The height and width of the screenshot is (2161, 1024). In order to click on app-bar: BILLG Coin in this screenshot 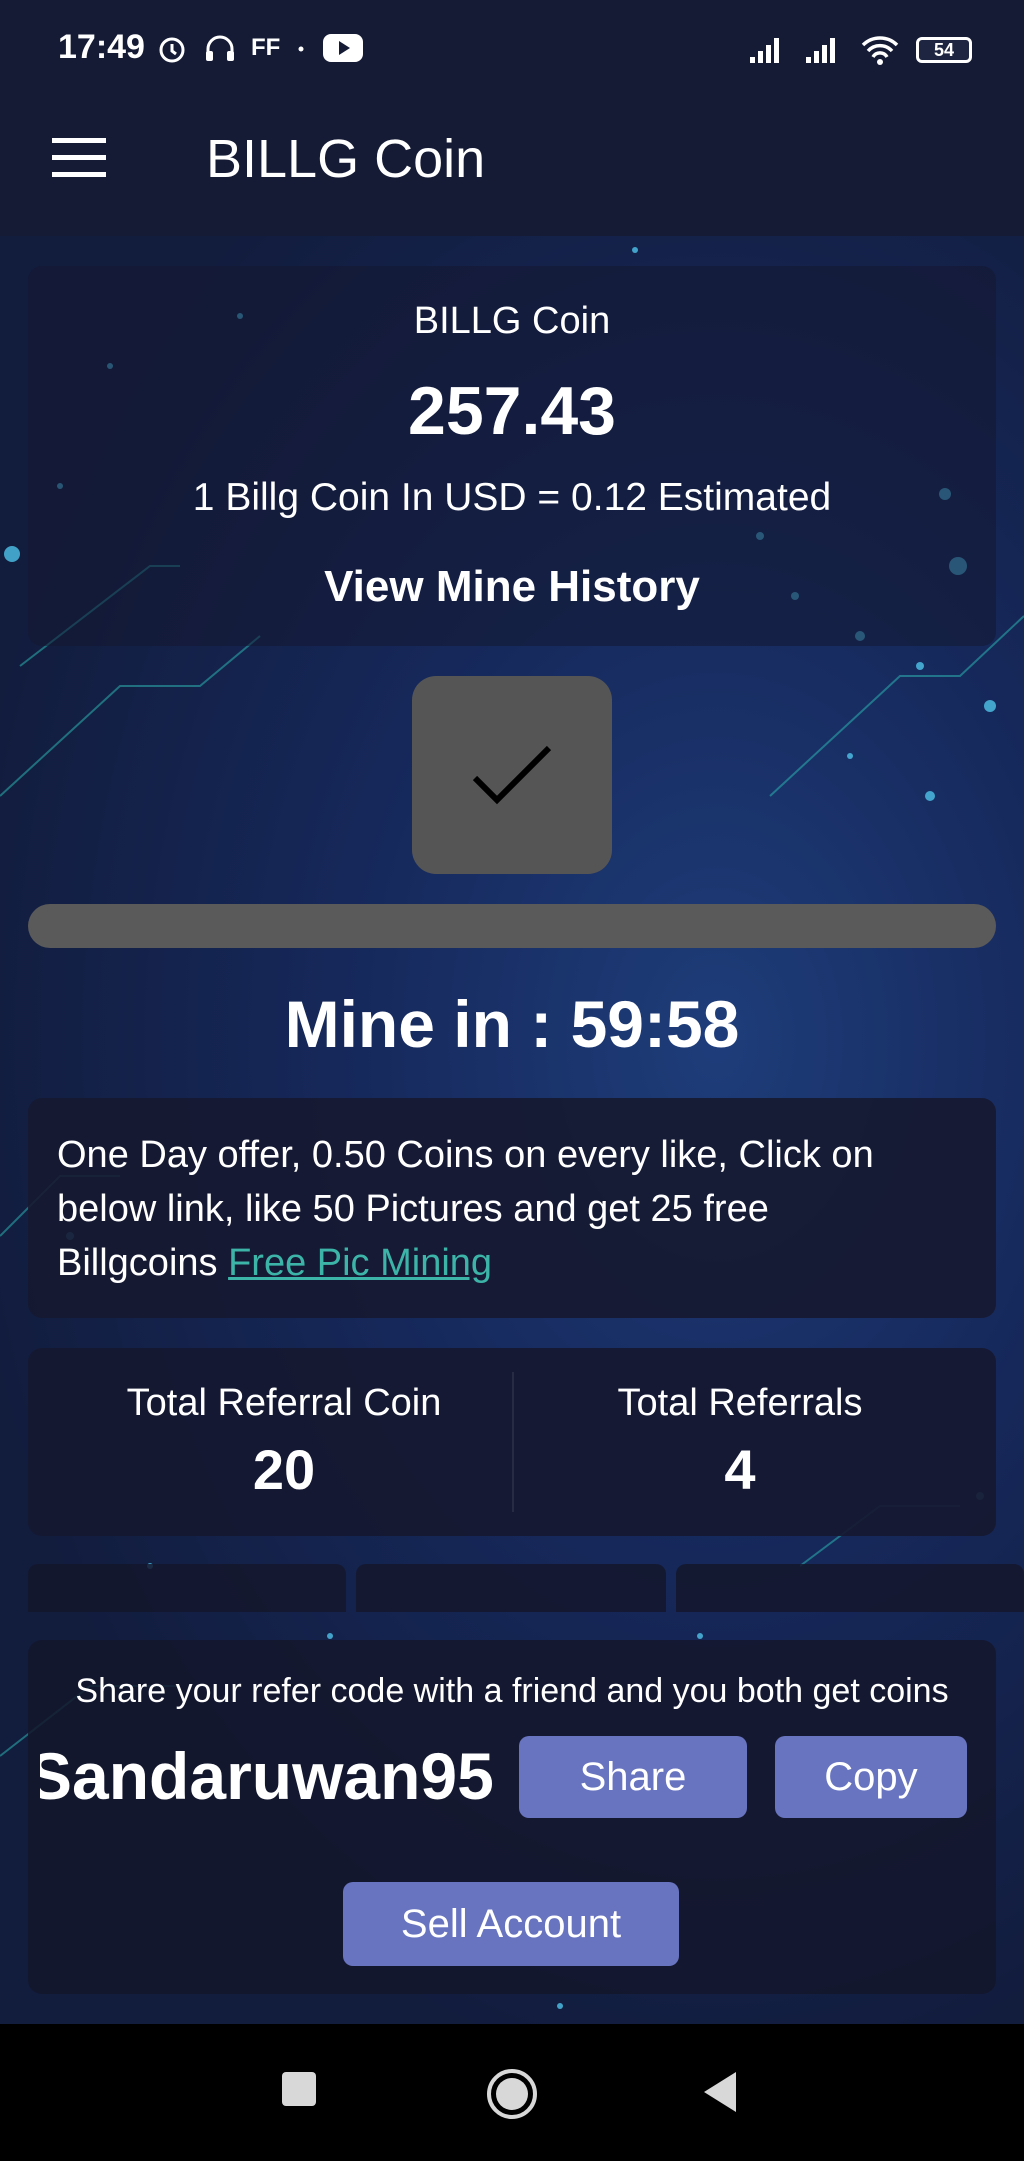, I will do `click(512, 168)`.